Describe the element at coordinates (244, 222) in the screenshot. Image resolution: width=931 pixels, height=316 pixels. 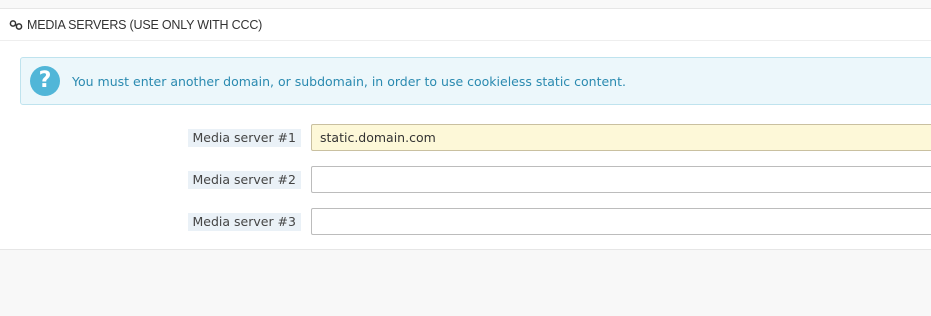
I see `media-server-3-label: Media server #3` at that location.